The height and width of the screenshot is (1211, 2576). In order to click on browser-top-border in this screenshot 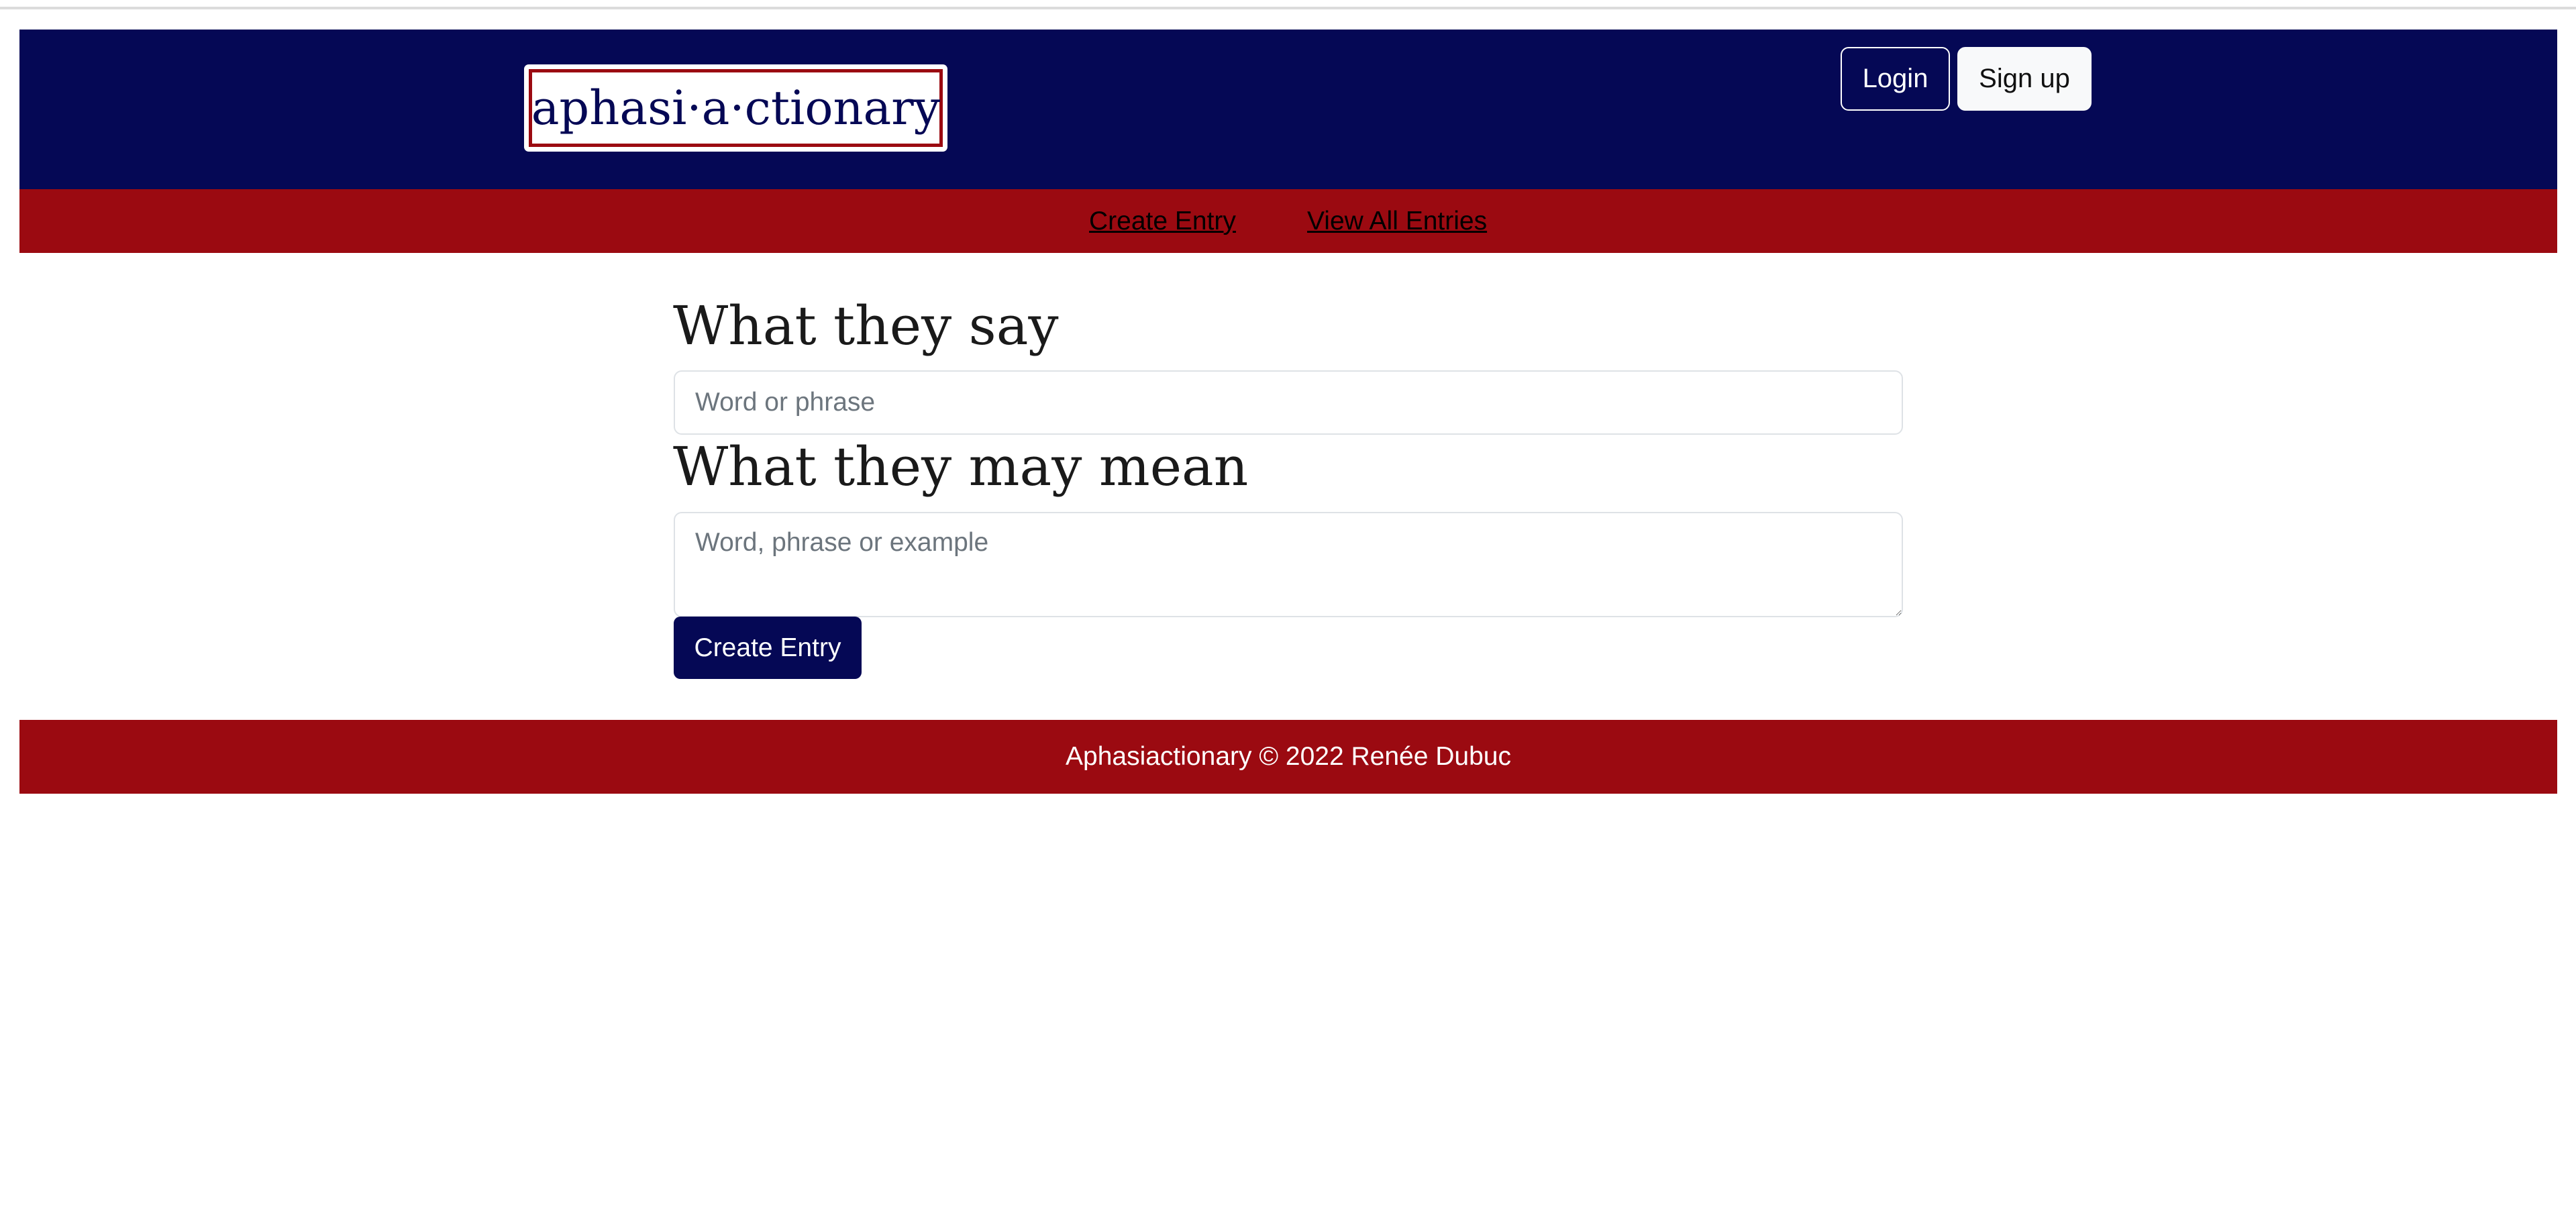, I will do `click(1288, 8)`.